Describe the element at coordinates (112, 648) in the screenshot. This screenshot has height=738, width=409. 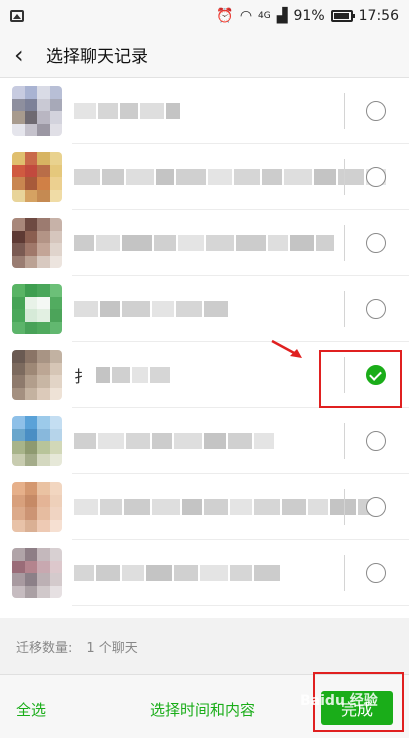
I see `migration-count-value: 1 个聊天` at that location.